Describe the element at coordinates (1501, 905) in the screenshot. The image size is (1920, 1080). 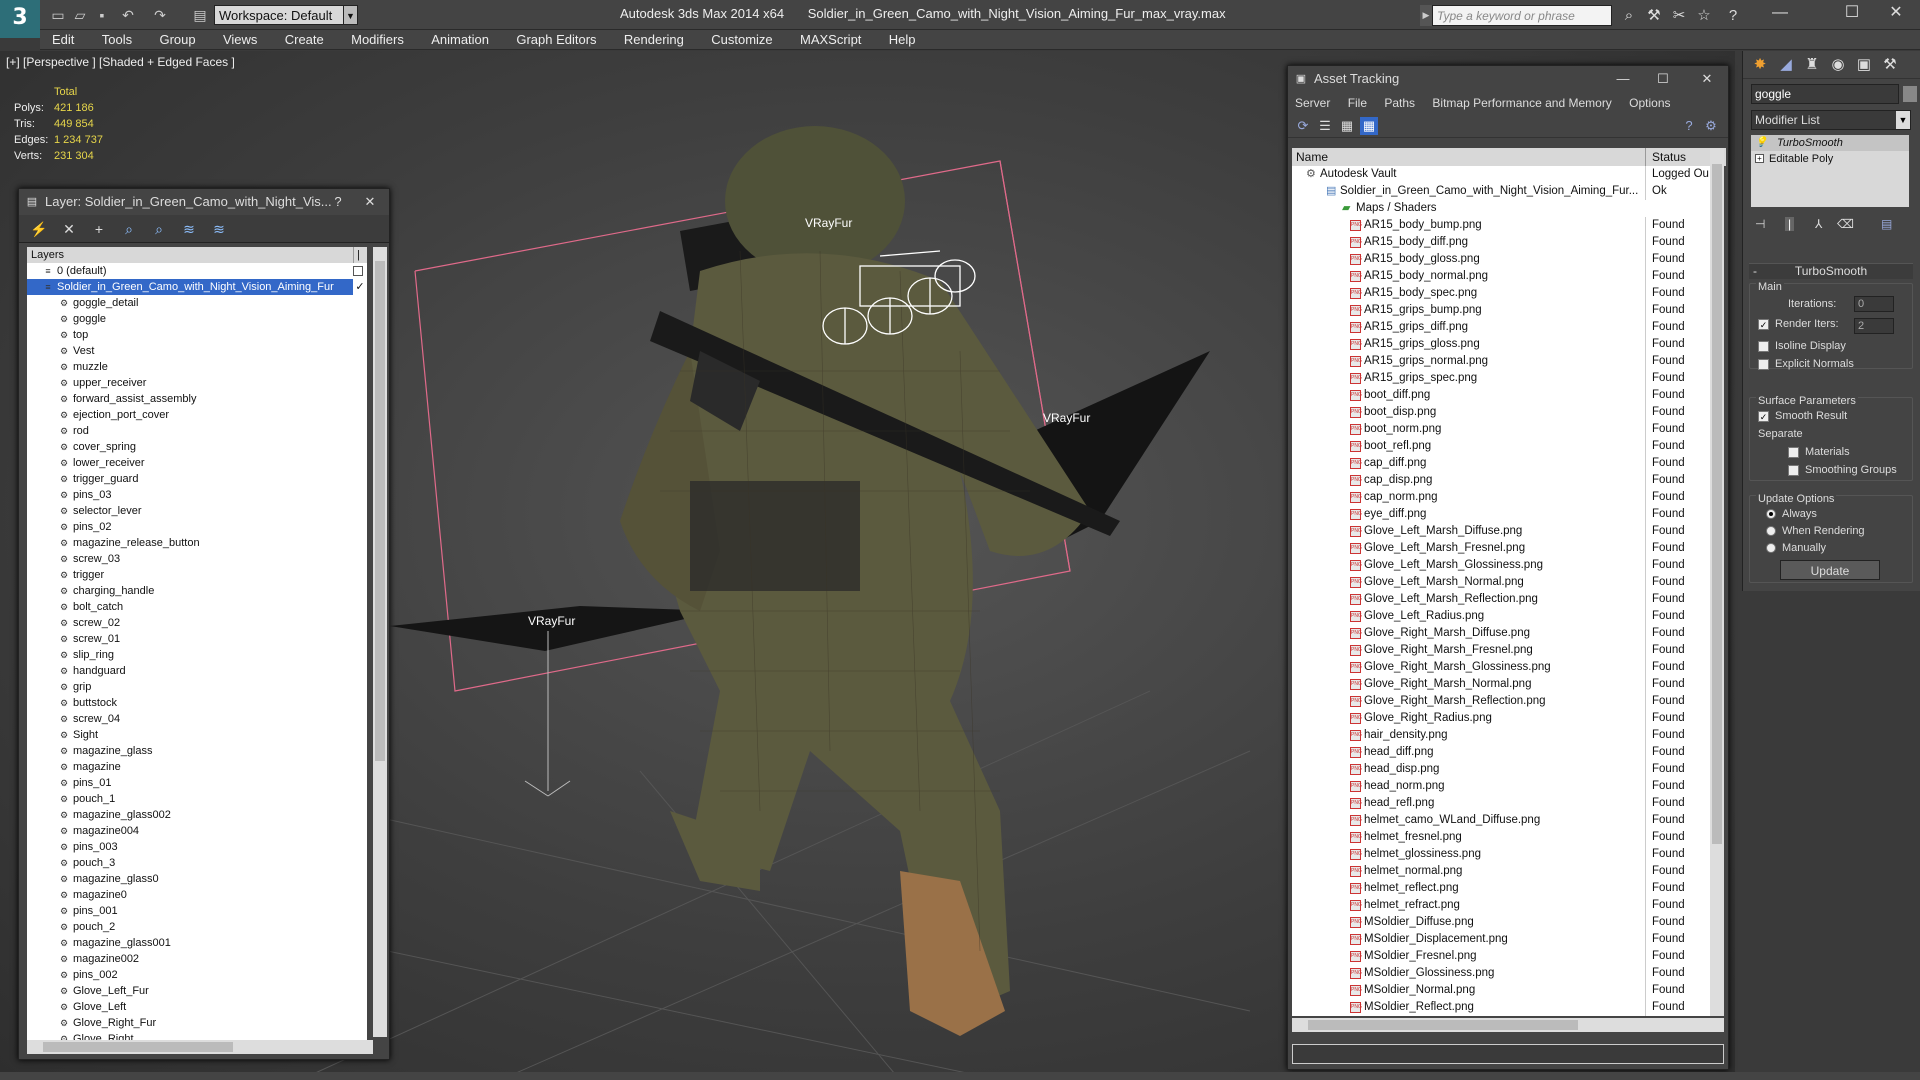
I see `asset-row: PNG helmet_refract.png Found` at that location.